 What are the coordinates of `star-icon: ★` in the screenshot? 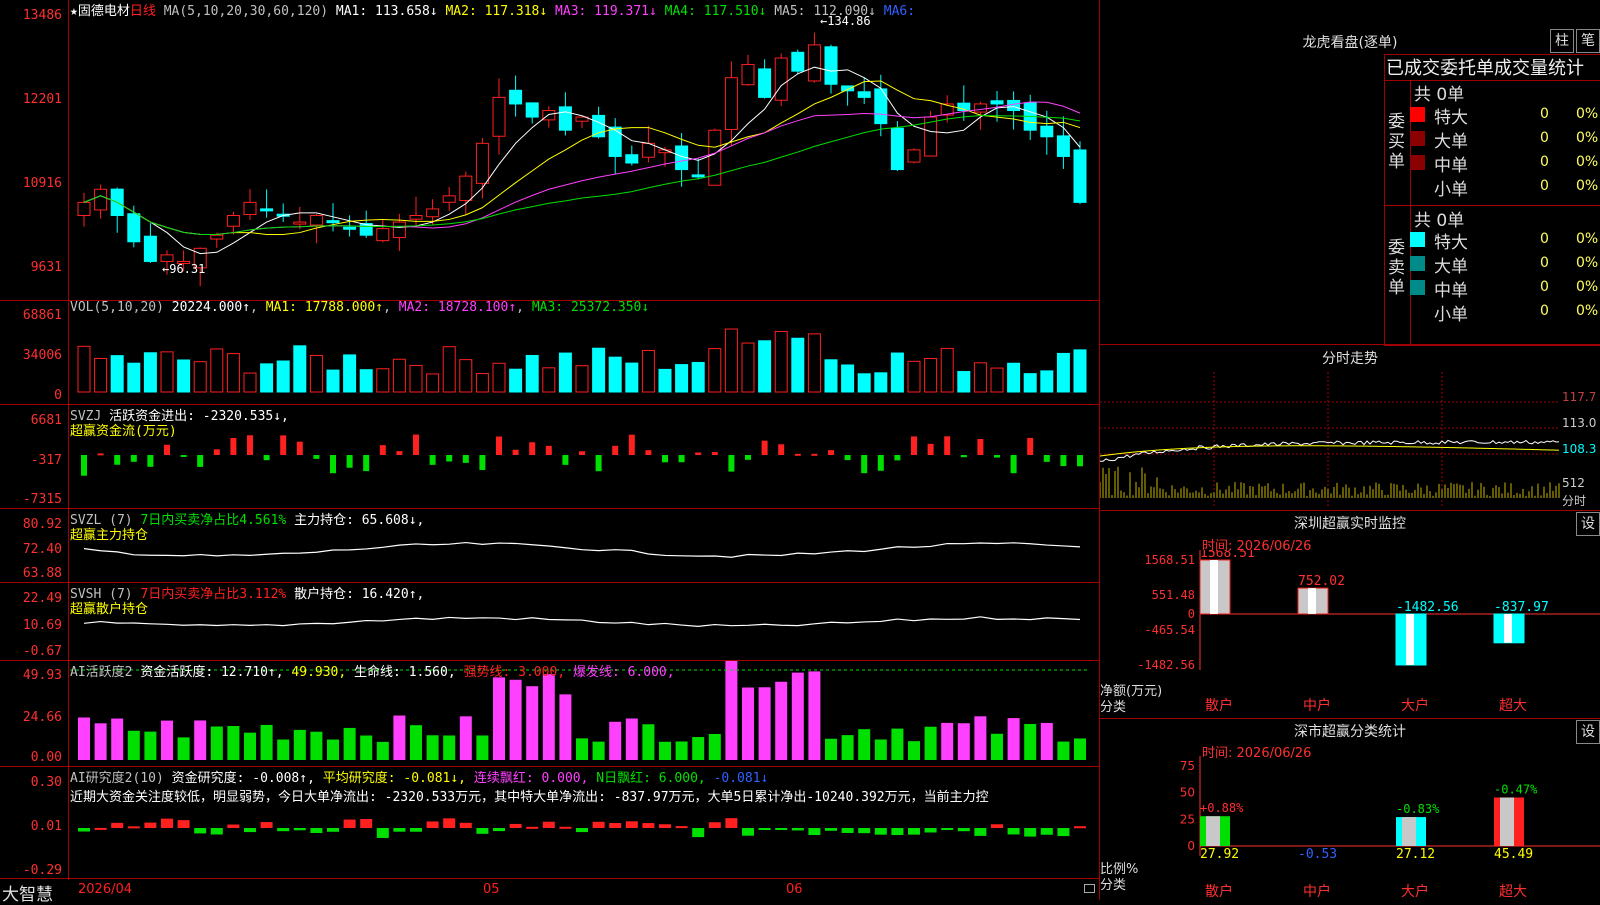 It's located at (74, 11).